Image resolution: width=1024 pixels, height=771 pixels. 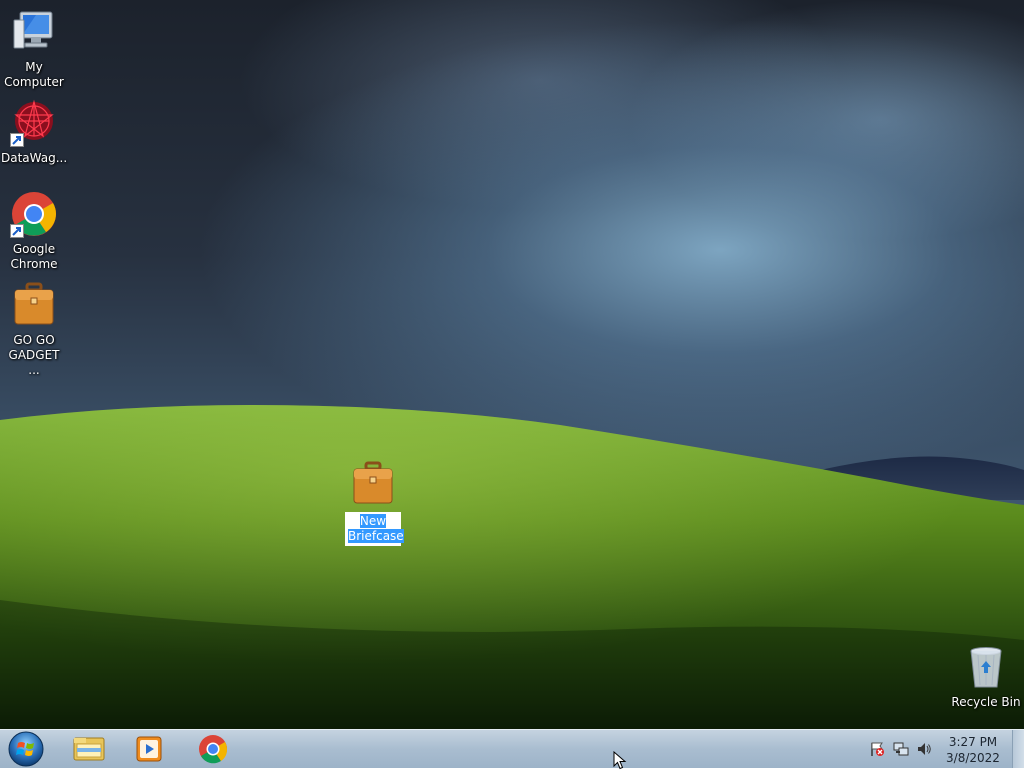 I want to click on clock-date: 3/8/2022, so click(x=973, y=758).